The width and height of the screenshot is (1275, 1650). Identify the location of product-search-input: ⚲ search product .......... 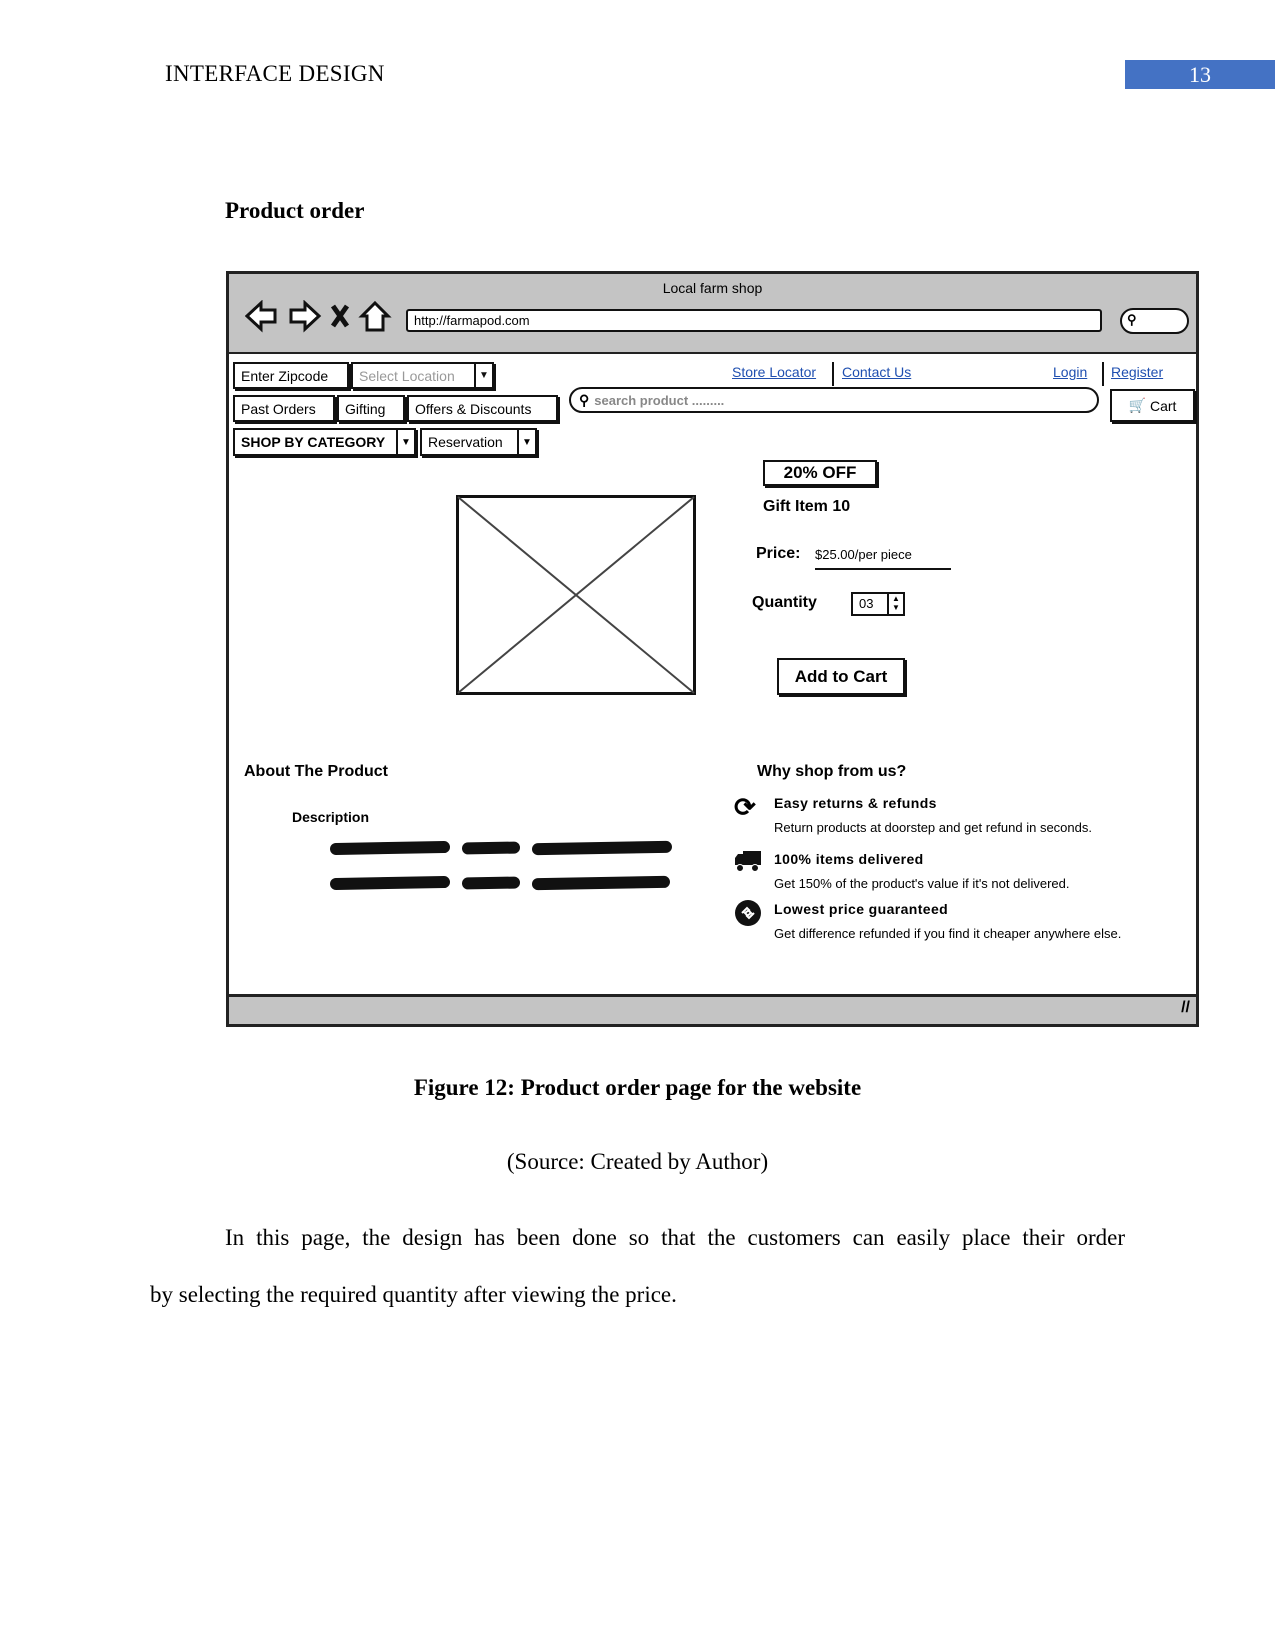
(834, 400).